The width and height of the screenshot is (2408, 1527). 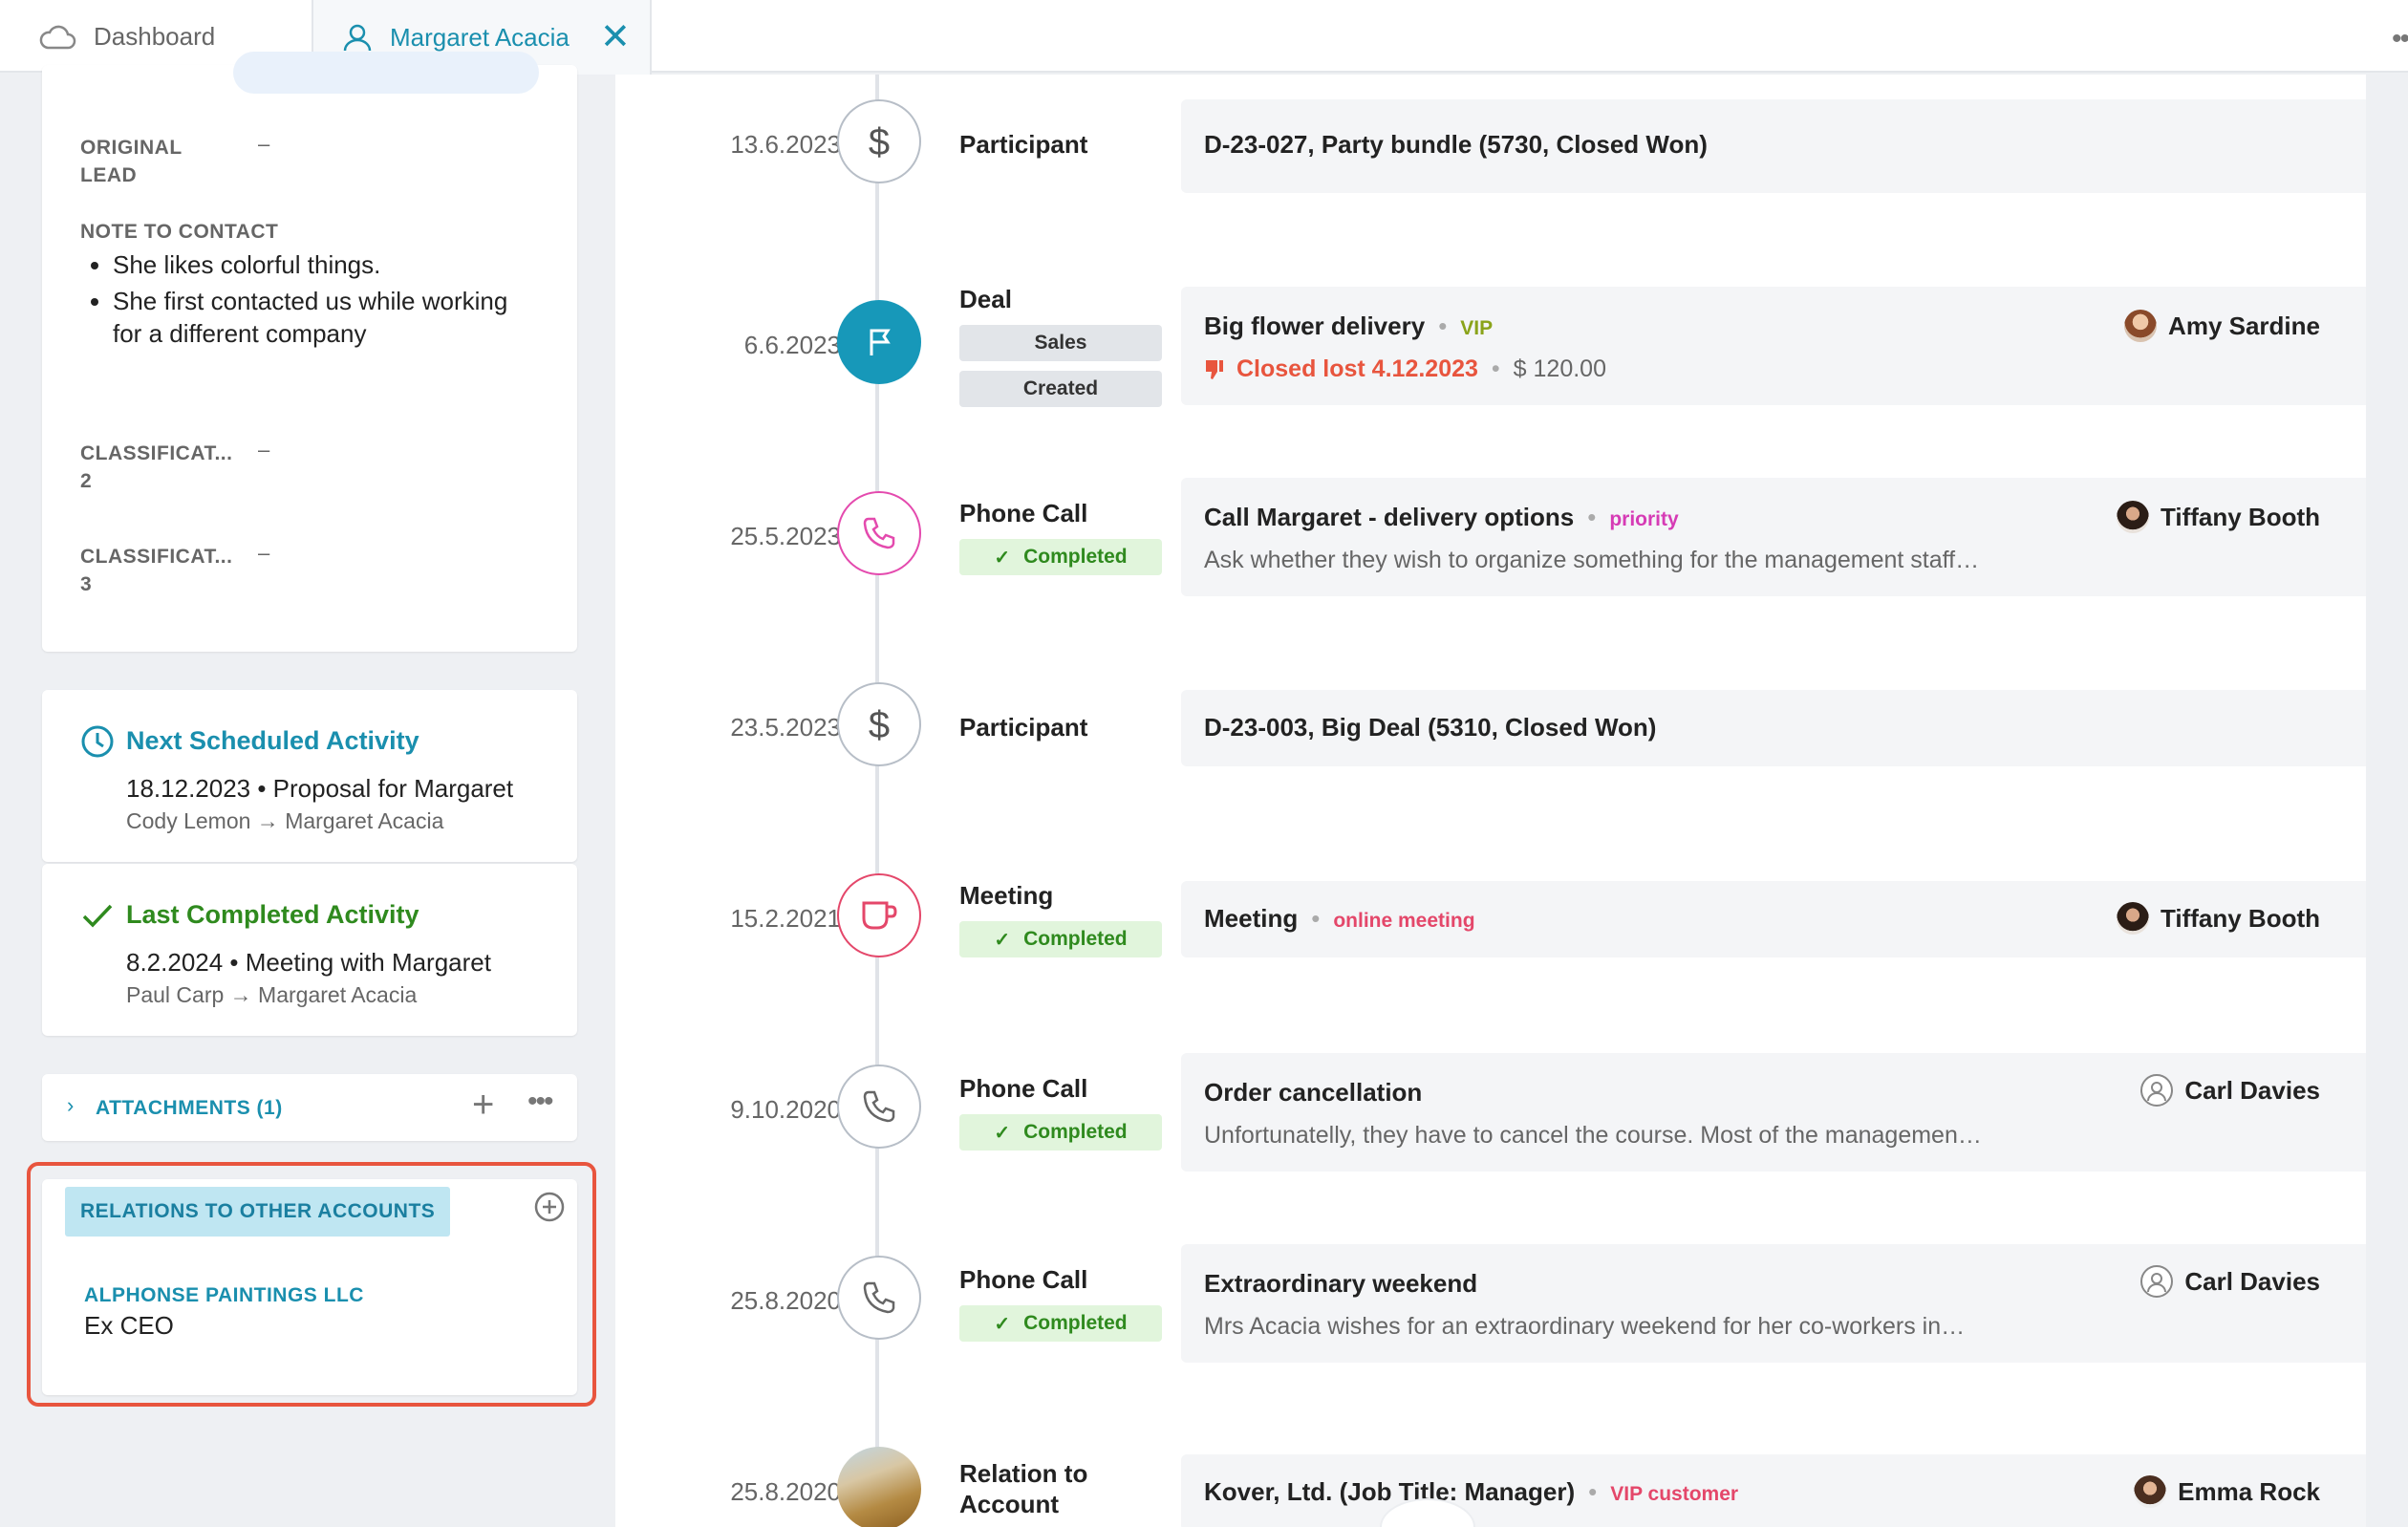 I want to click on owner: Amy Sardine, so click(x=2222, y=326).